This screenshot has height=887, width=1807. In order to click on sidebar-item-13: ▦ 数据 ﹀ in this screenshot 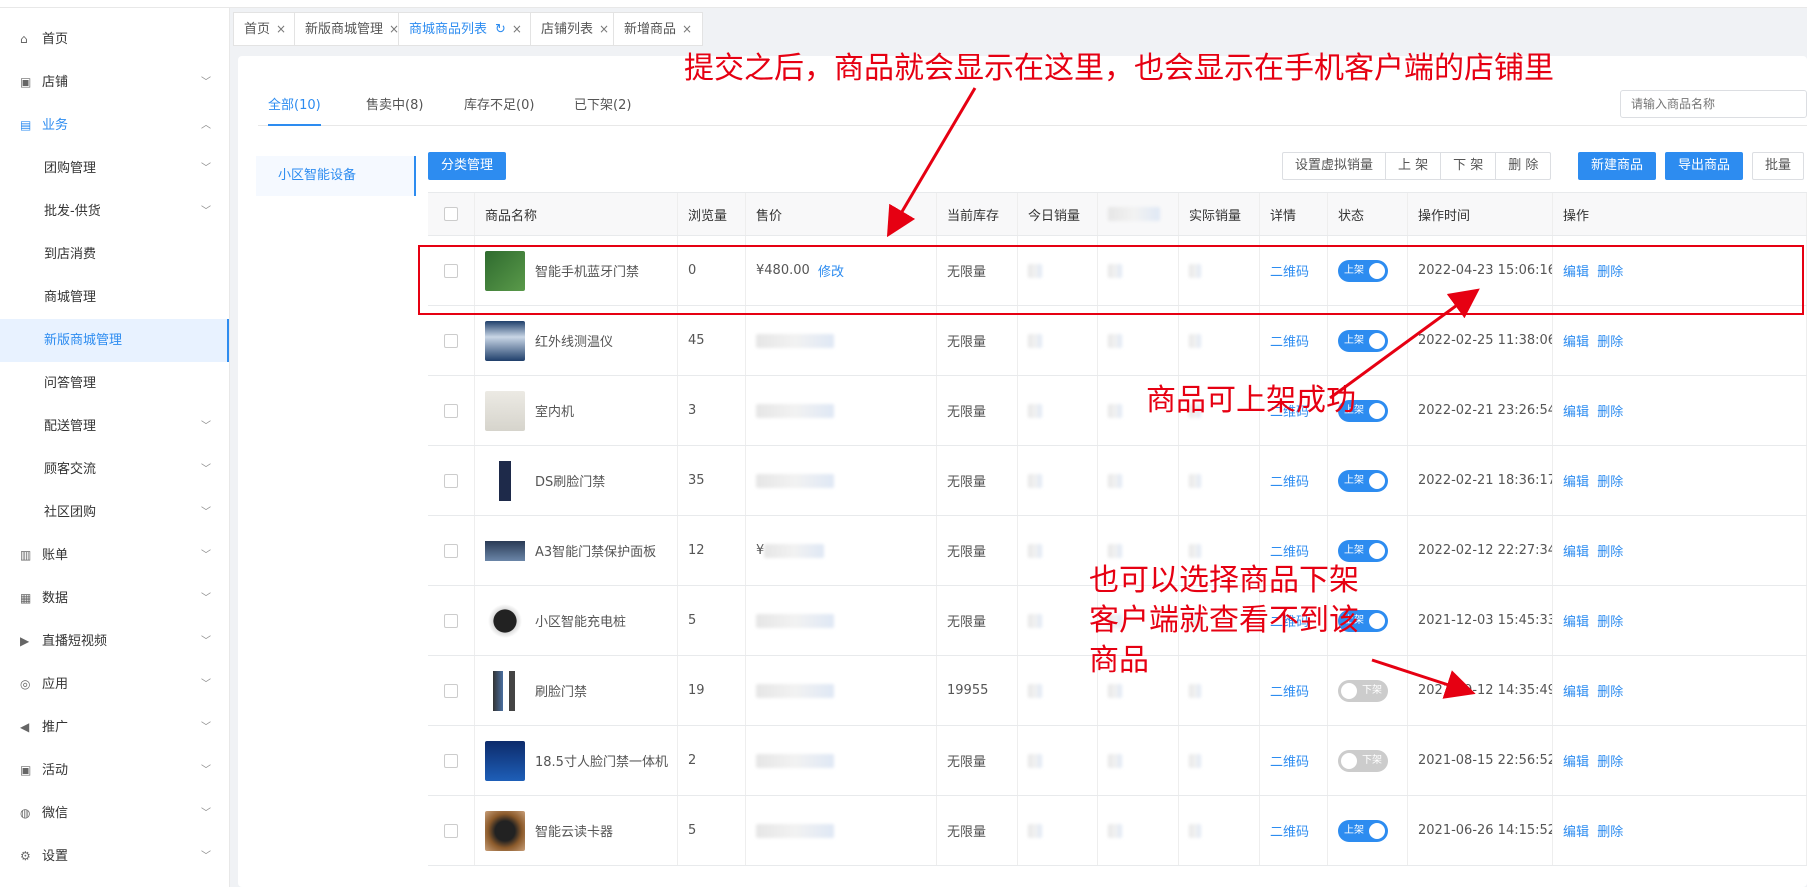, I will do `click(114, 598)`.